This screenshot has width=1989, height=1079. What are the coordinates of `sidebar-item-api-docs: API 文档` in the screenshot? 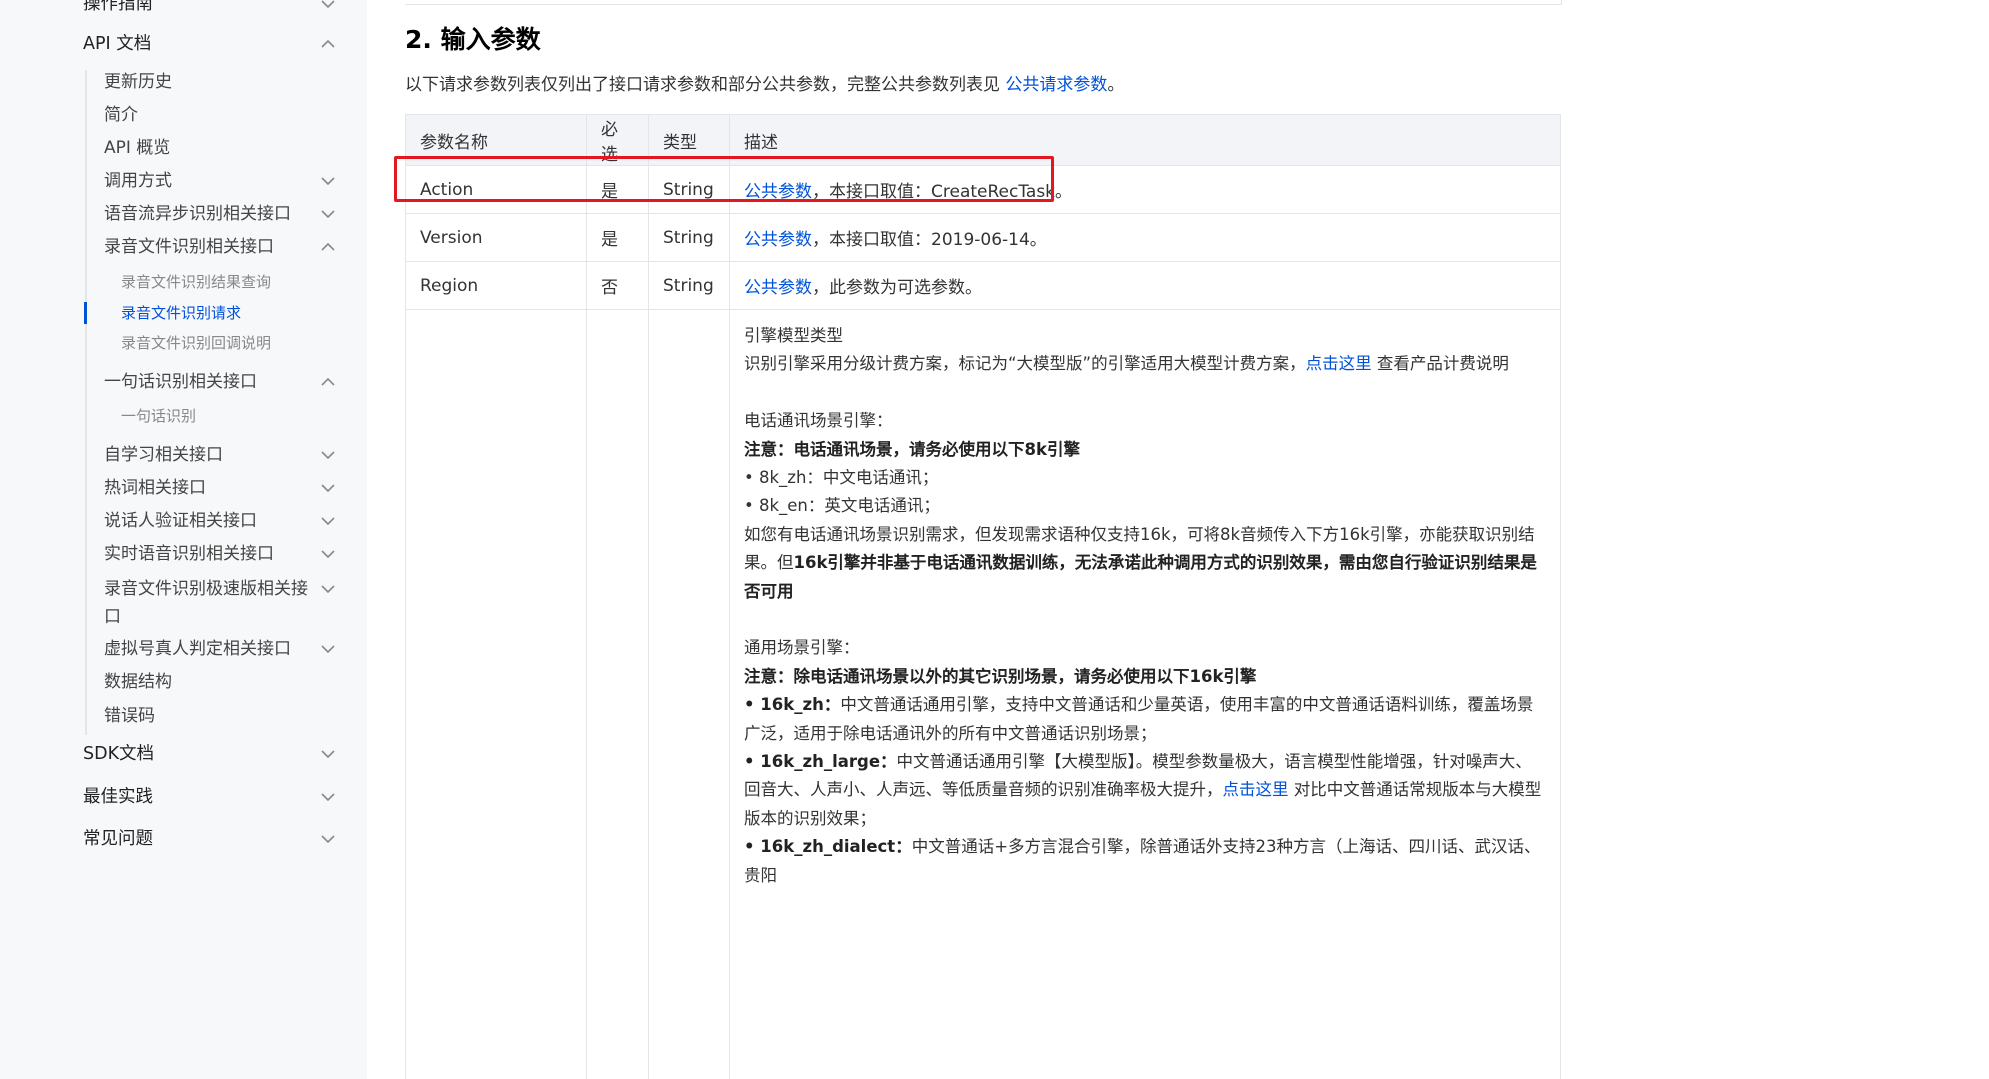 It's located at (183, 44).